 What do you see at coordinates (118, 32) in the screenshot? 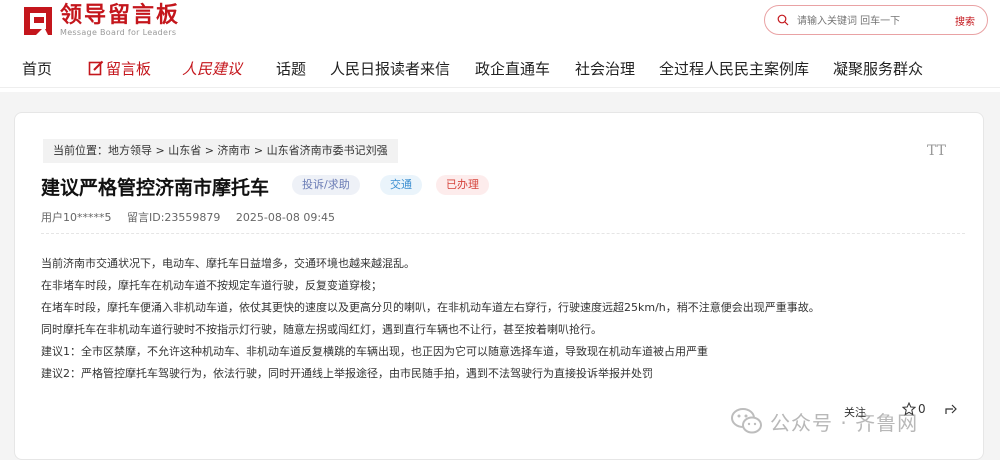
I see `logo-subtitle: Message Board for Leaders` at bounding box center [118, 32].